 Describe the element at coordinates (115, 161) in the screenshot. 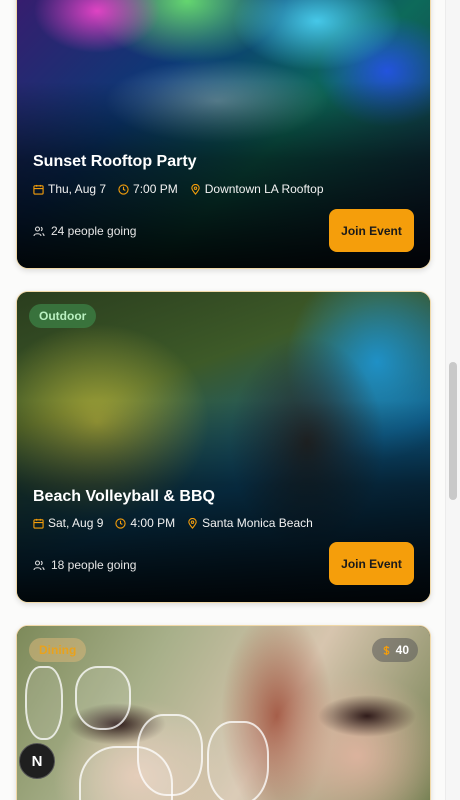

I see `event-title: Sunset Rooftop Party` at that location.